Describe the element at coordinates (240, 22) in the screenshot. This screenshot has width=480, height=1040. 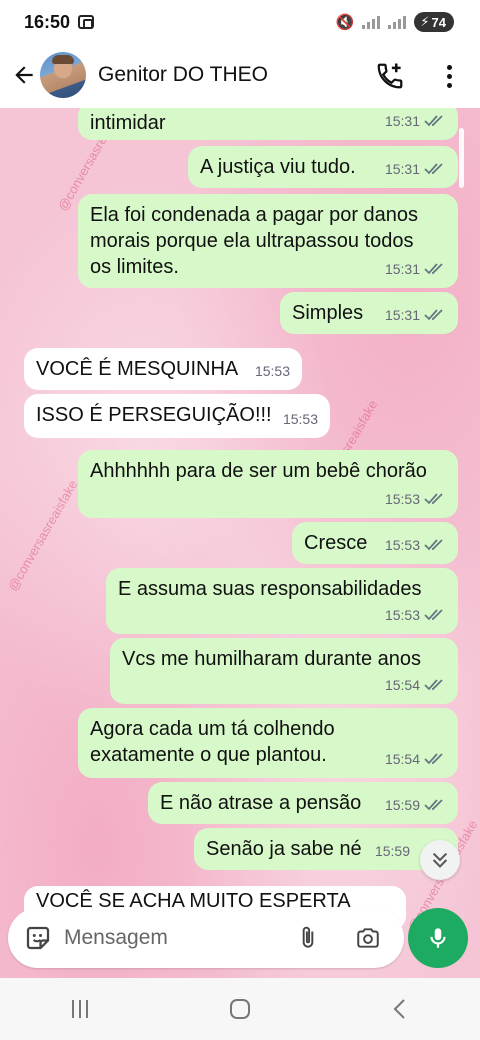
I see `status-bar: 16:50 🔇 ⚡ 74` at that location.